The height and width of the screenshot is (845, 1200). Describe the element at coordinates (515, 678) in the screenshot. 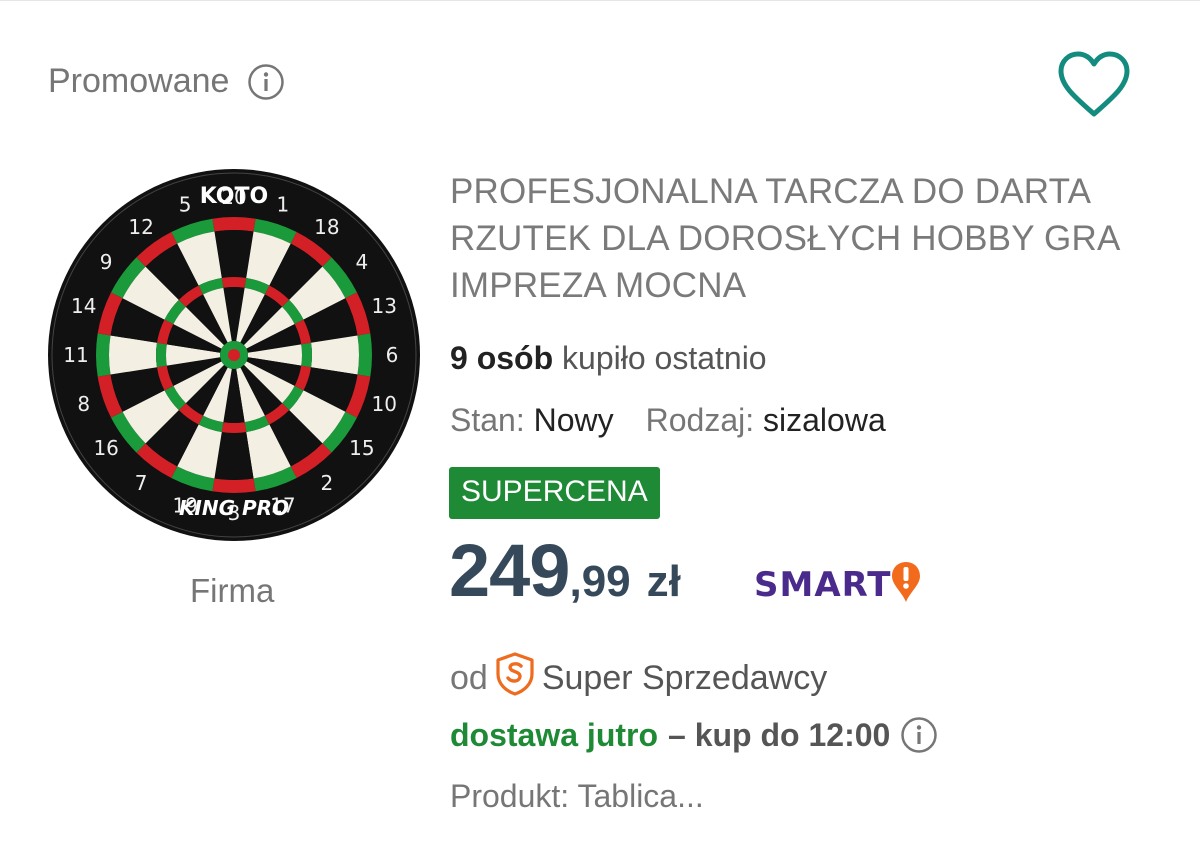

I see `super-seller-icon` at that location.